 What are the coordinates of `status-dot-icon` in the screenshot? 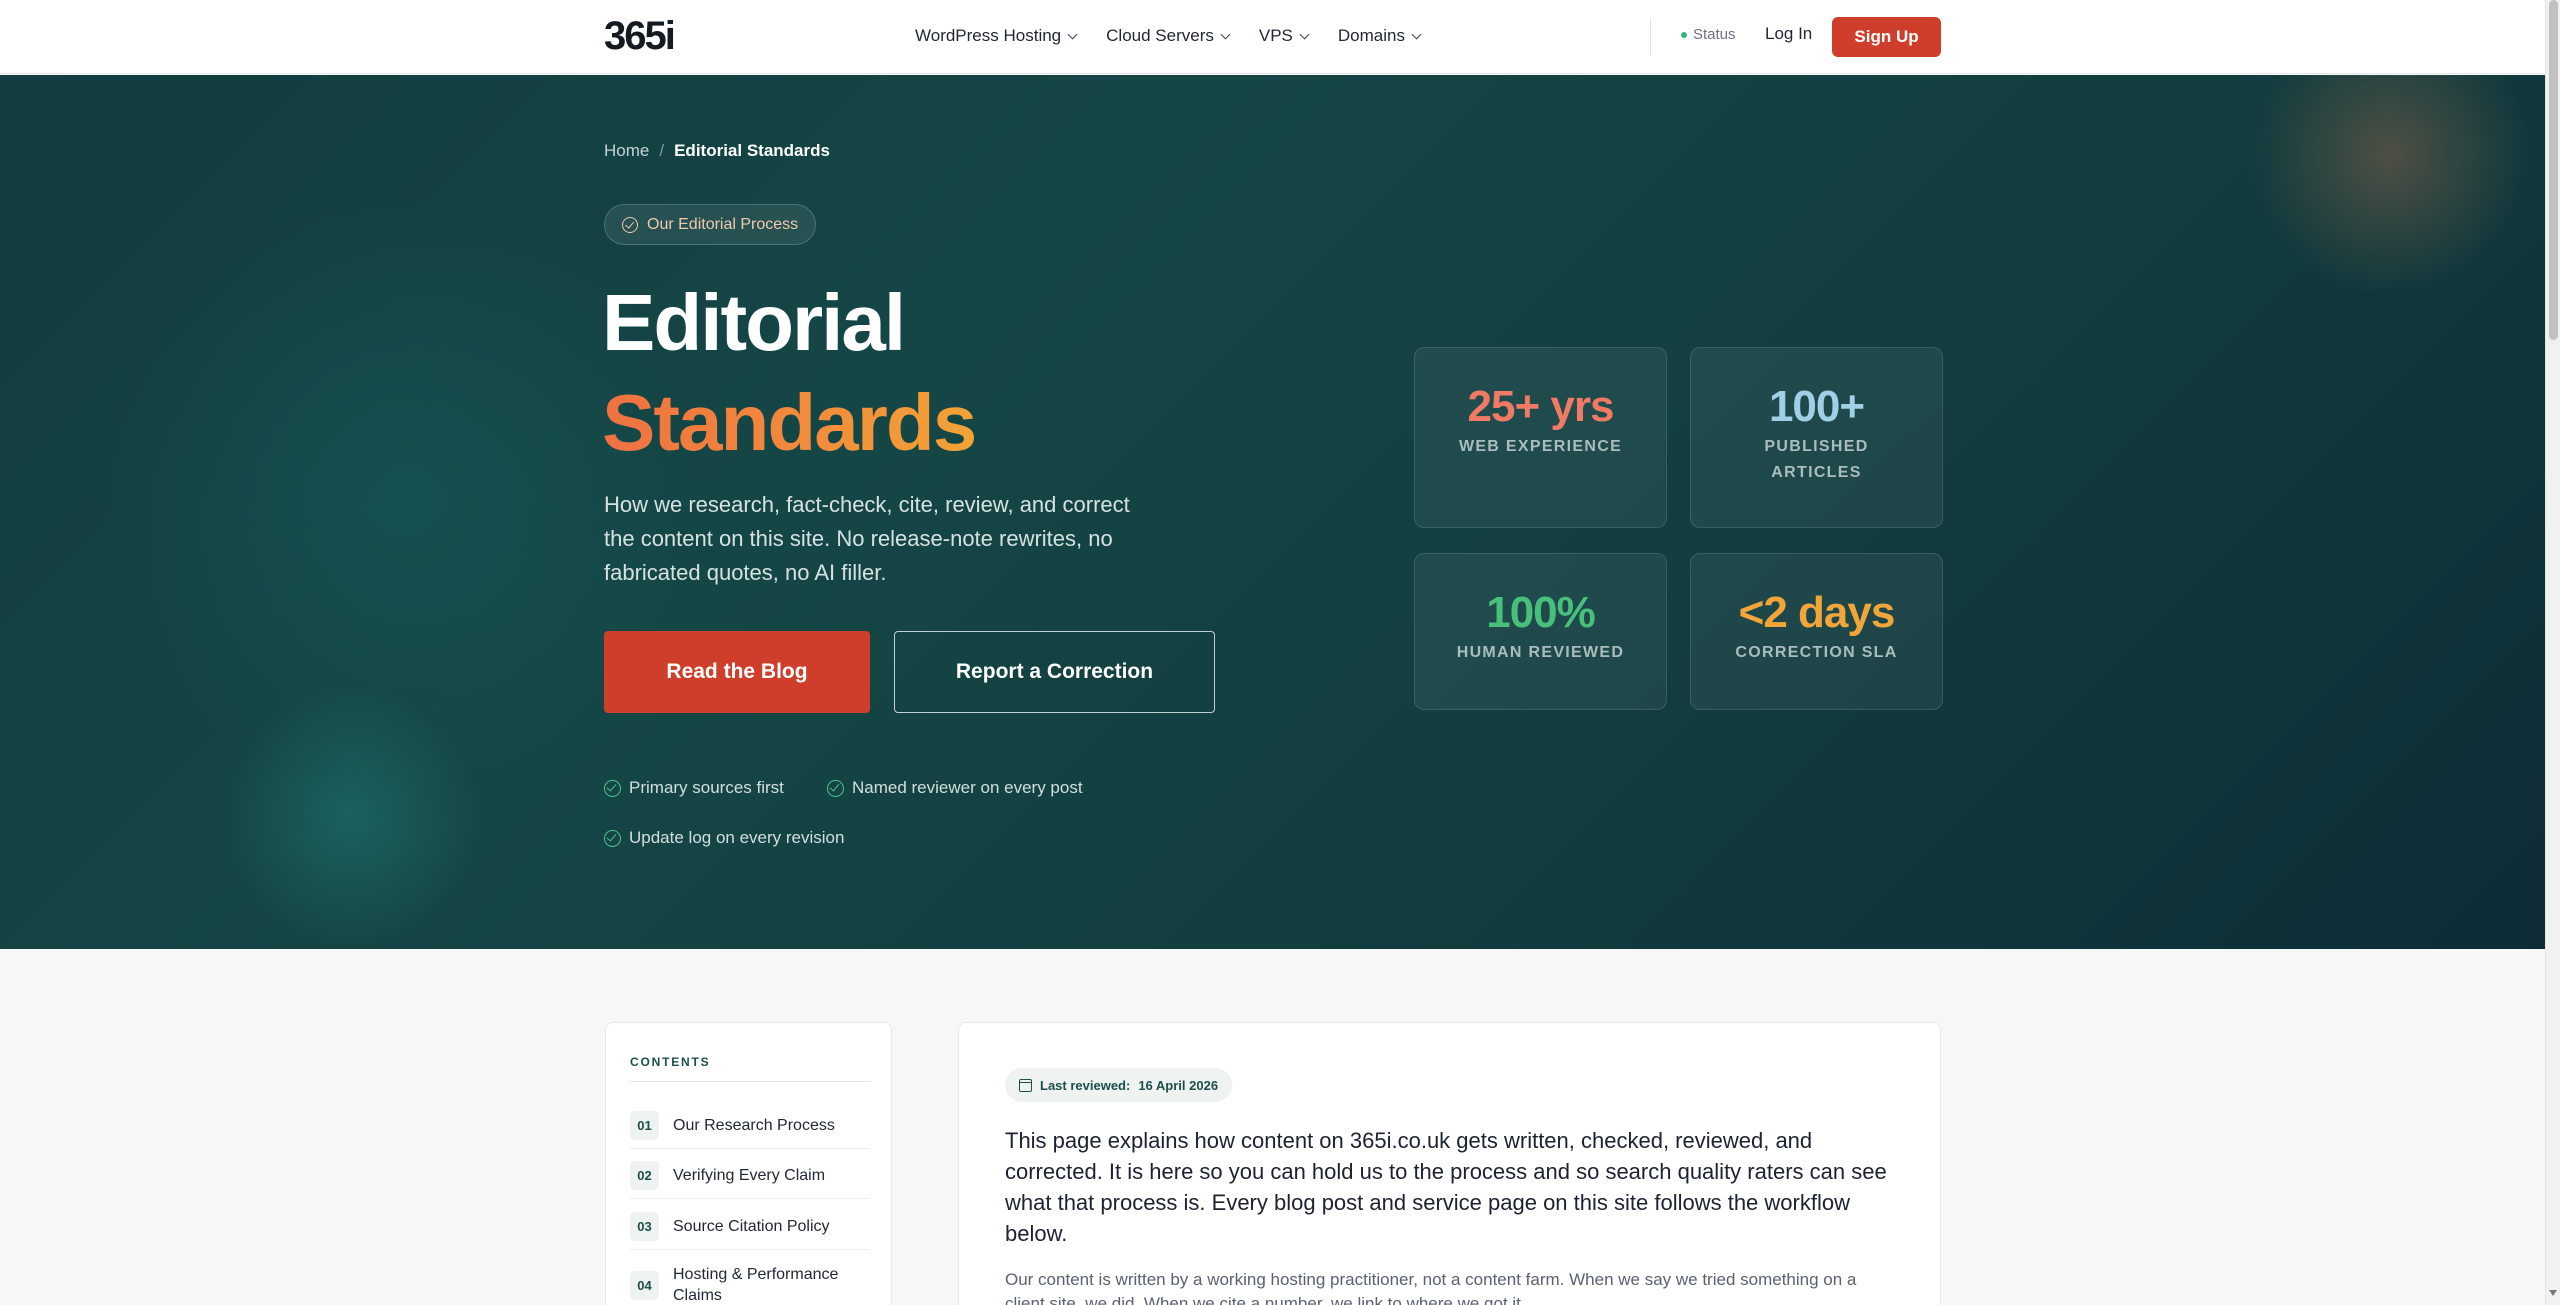 It's located at (1684, 34).